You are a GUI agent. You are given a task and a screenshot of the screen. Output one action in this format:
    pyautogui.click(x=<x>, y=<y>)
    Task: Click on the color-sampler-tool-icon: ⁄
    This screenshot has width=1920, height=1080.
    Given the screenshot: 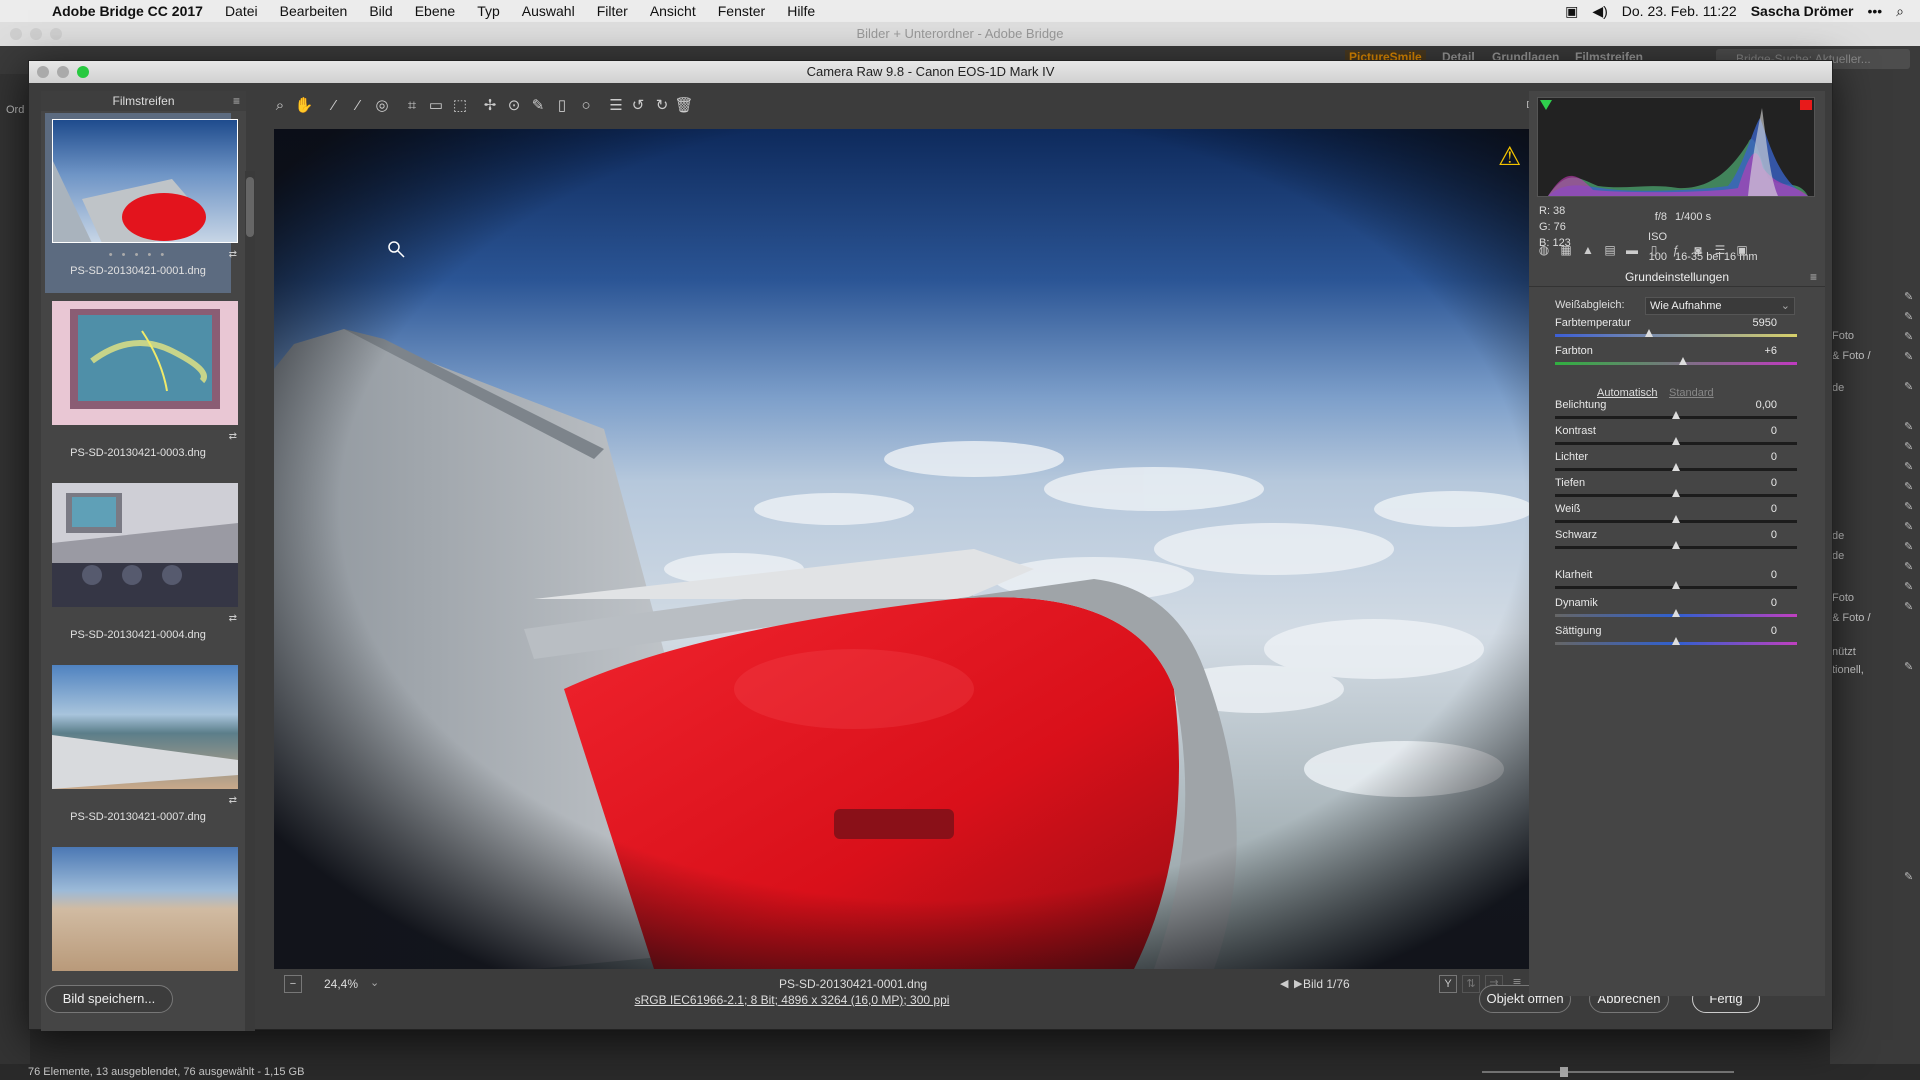 What is the action you would take?
    pyautogui.click(x=358, y=106)
    